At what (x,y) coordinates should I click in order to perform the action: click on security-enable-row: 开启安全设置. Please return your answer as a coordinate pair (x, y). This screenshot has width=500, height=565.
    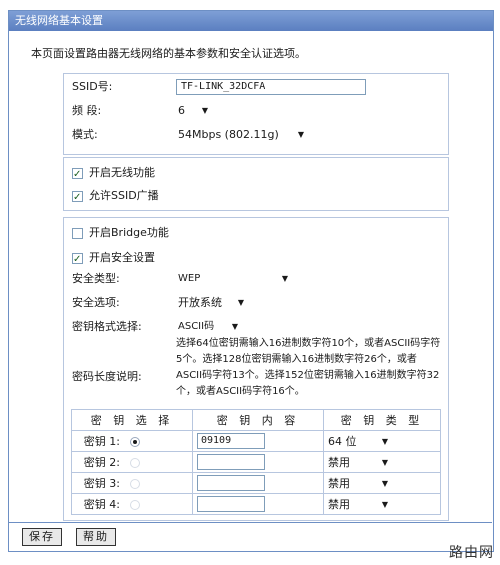
    Looking at the image, I should click on (113, 259).